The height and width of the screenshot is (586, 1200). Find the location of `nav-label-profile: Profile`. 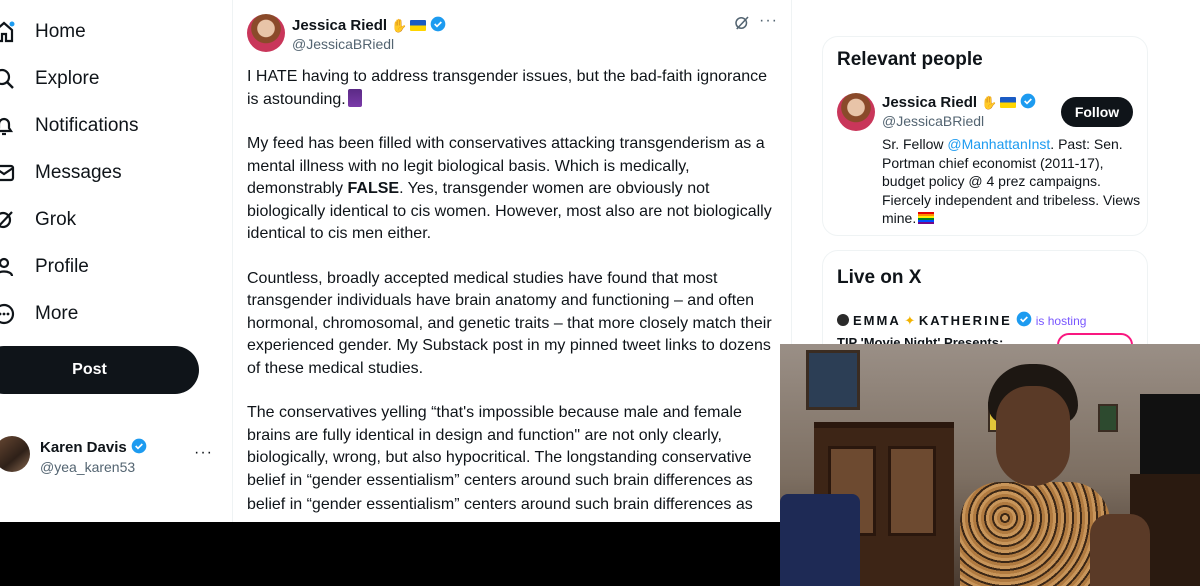

nav-label-profile: Profile is located at coordinates (62, 266).